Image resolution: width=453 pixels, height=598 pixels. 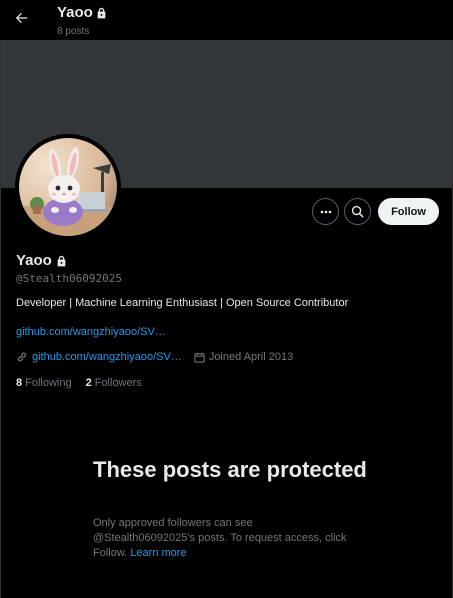 I want to click on avatar-image, so click(x=68, y=187).